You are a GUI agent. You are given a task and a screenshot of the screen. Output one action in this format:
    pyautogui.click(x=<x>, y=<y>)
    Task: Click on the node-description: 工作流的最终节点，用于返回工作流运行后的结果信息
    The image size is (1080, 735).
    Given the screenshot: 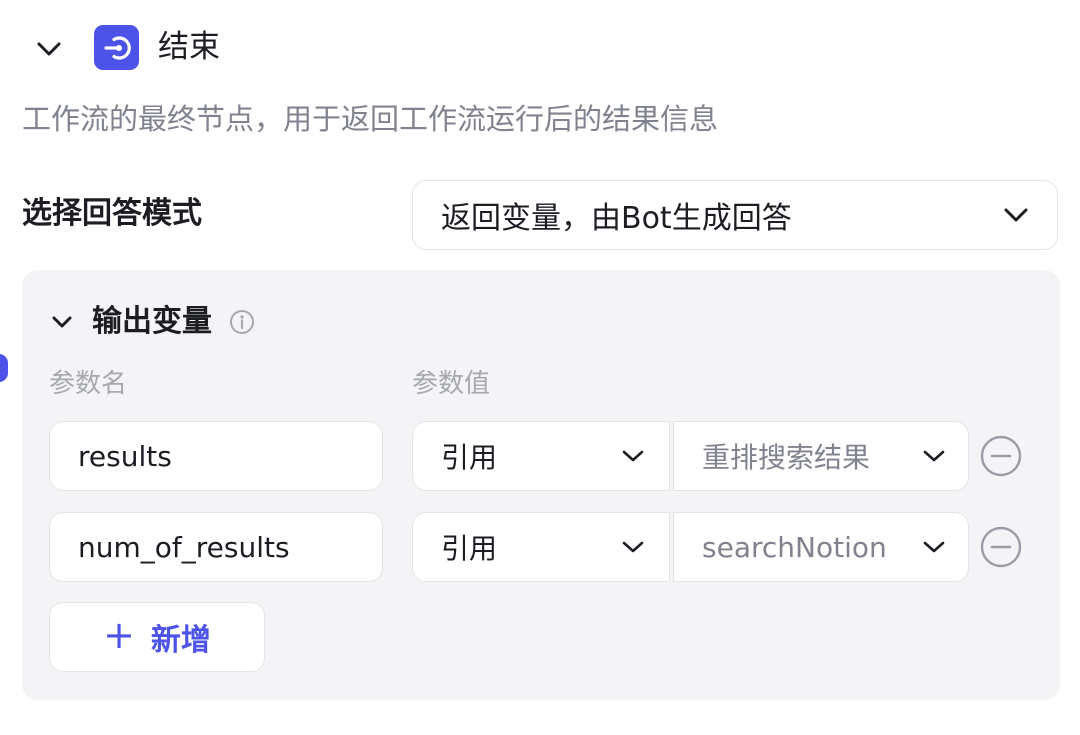 What is the action you would take?
    pyautogui.click(x=370, y=119)
    